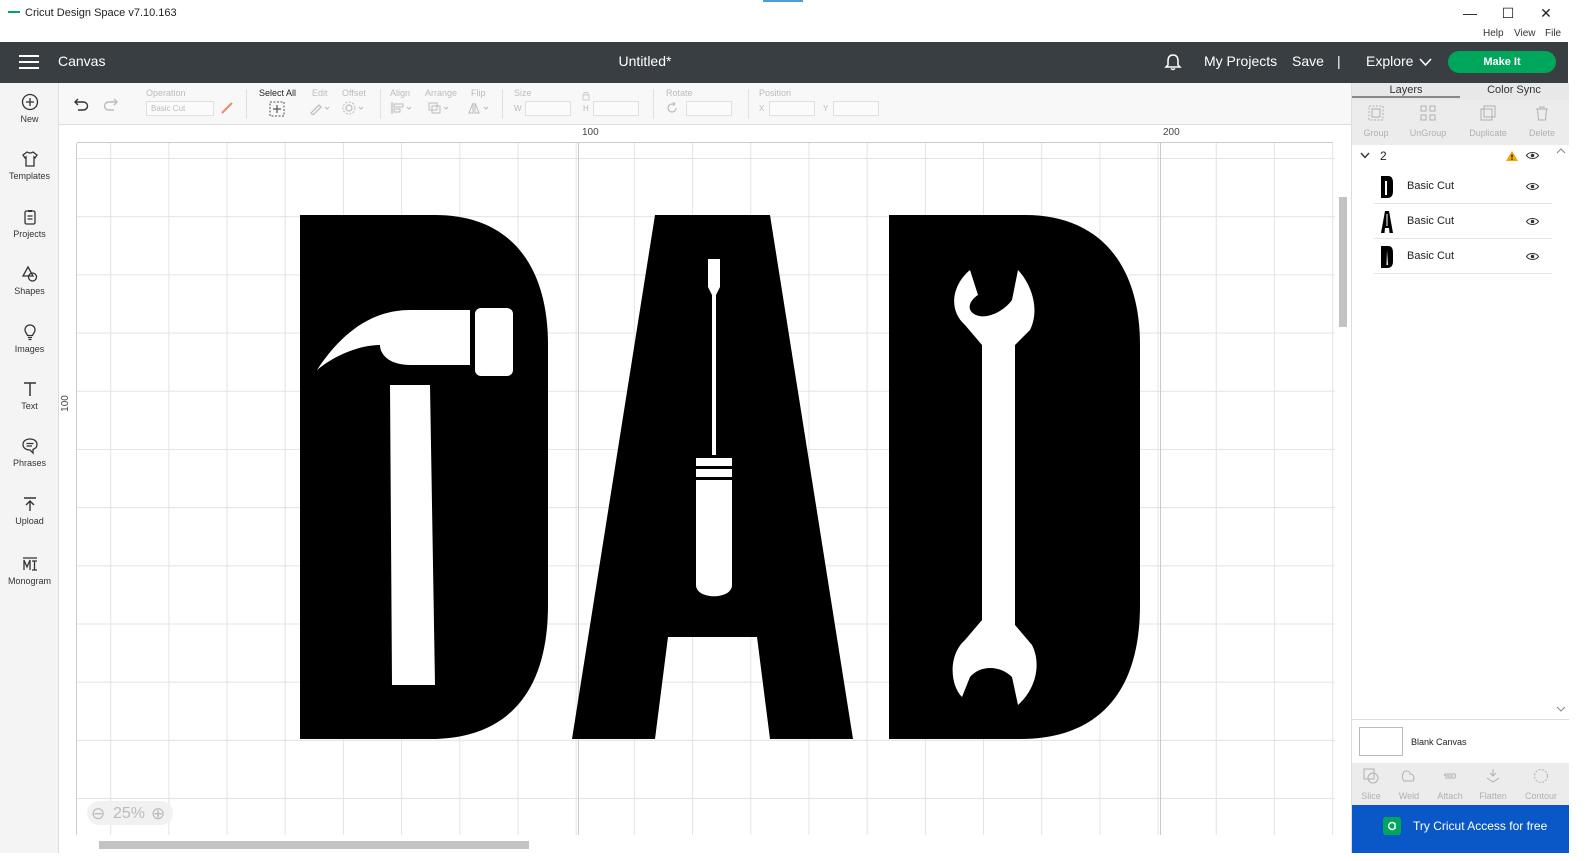 The height and width of the screenshot is (861, 1588). I want to click on make-it-button: Make It, so click(1502, 62).